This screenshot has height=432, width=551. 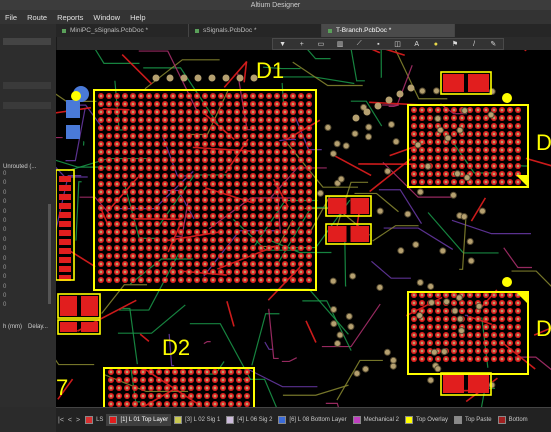 I want to click on layer-tab: Bottom, so click(x=513, y=420).